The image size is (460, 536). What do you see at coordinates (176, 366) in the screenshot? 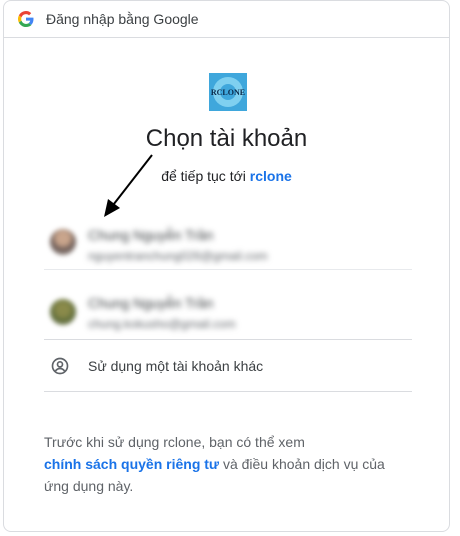
I see `use-another-account-label: Sử dụng một tài khoản khác` at bounding box center [176, 366].